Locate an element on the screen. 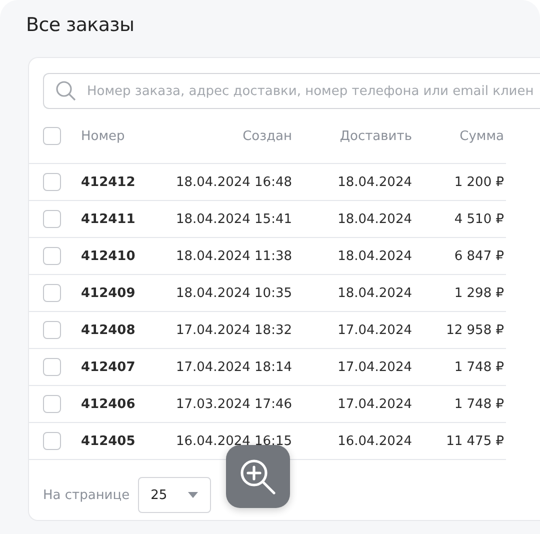 The height and width of the screenshot is (534, 540). column-header: Доставить is located at coordinates (375, 136).